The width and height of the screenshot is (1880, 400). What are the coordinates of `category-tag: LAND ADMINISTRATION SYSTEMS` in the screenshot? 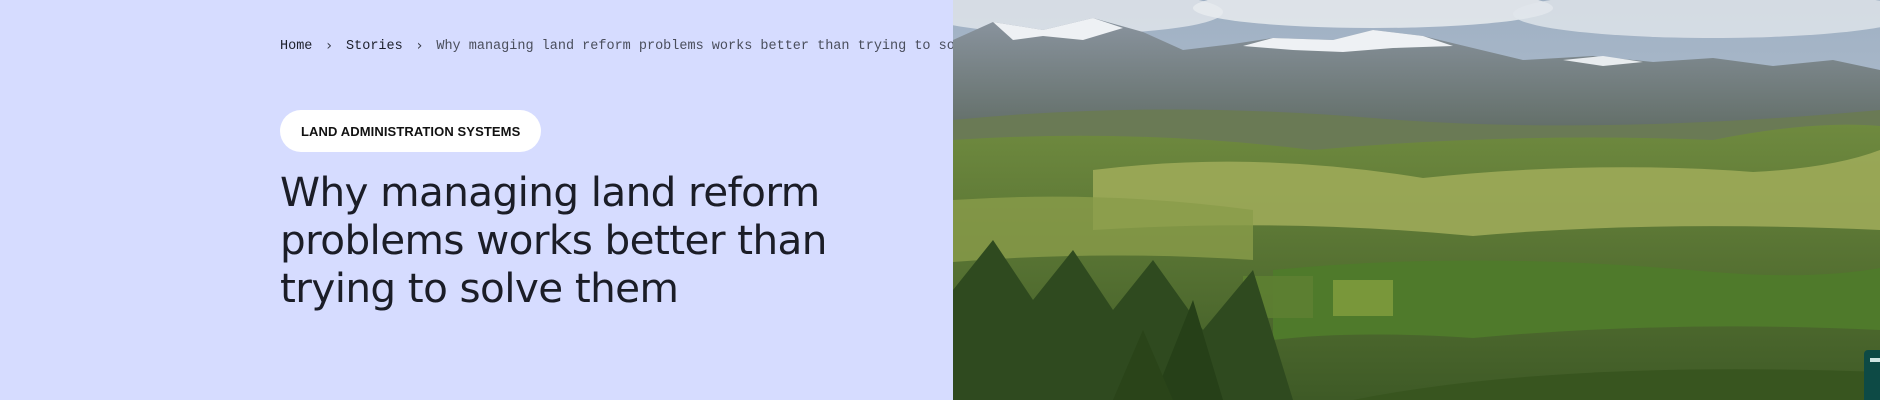 It's located at (411, 131).